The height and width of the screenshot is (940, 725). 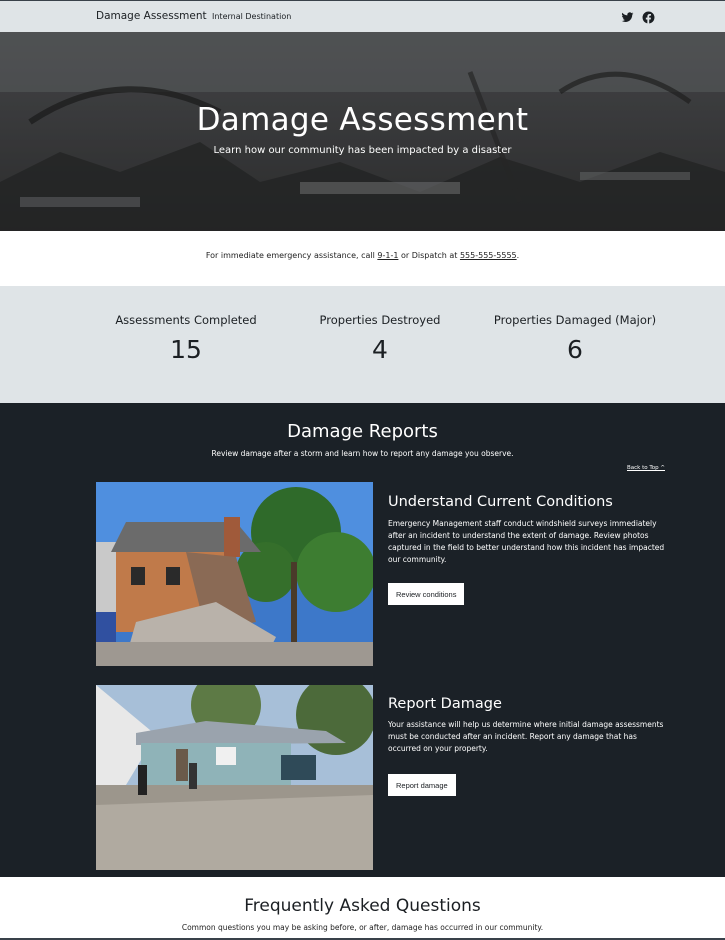 I want to click on stat-properties-destroyed: Properties Destroyed 4, so click(x=380, y=338).